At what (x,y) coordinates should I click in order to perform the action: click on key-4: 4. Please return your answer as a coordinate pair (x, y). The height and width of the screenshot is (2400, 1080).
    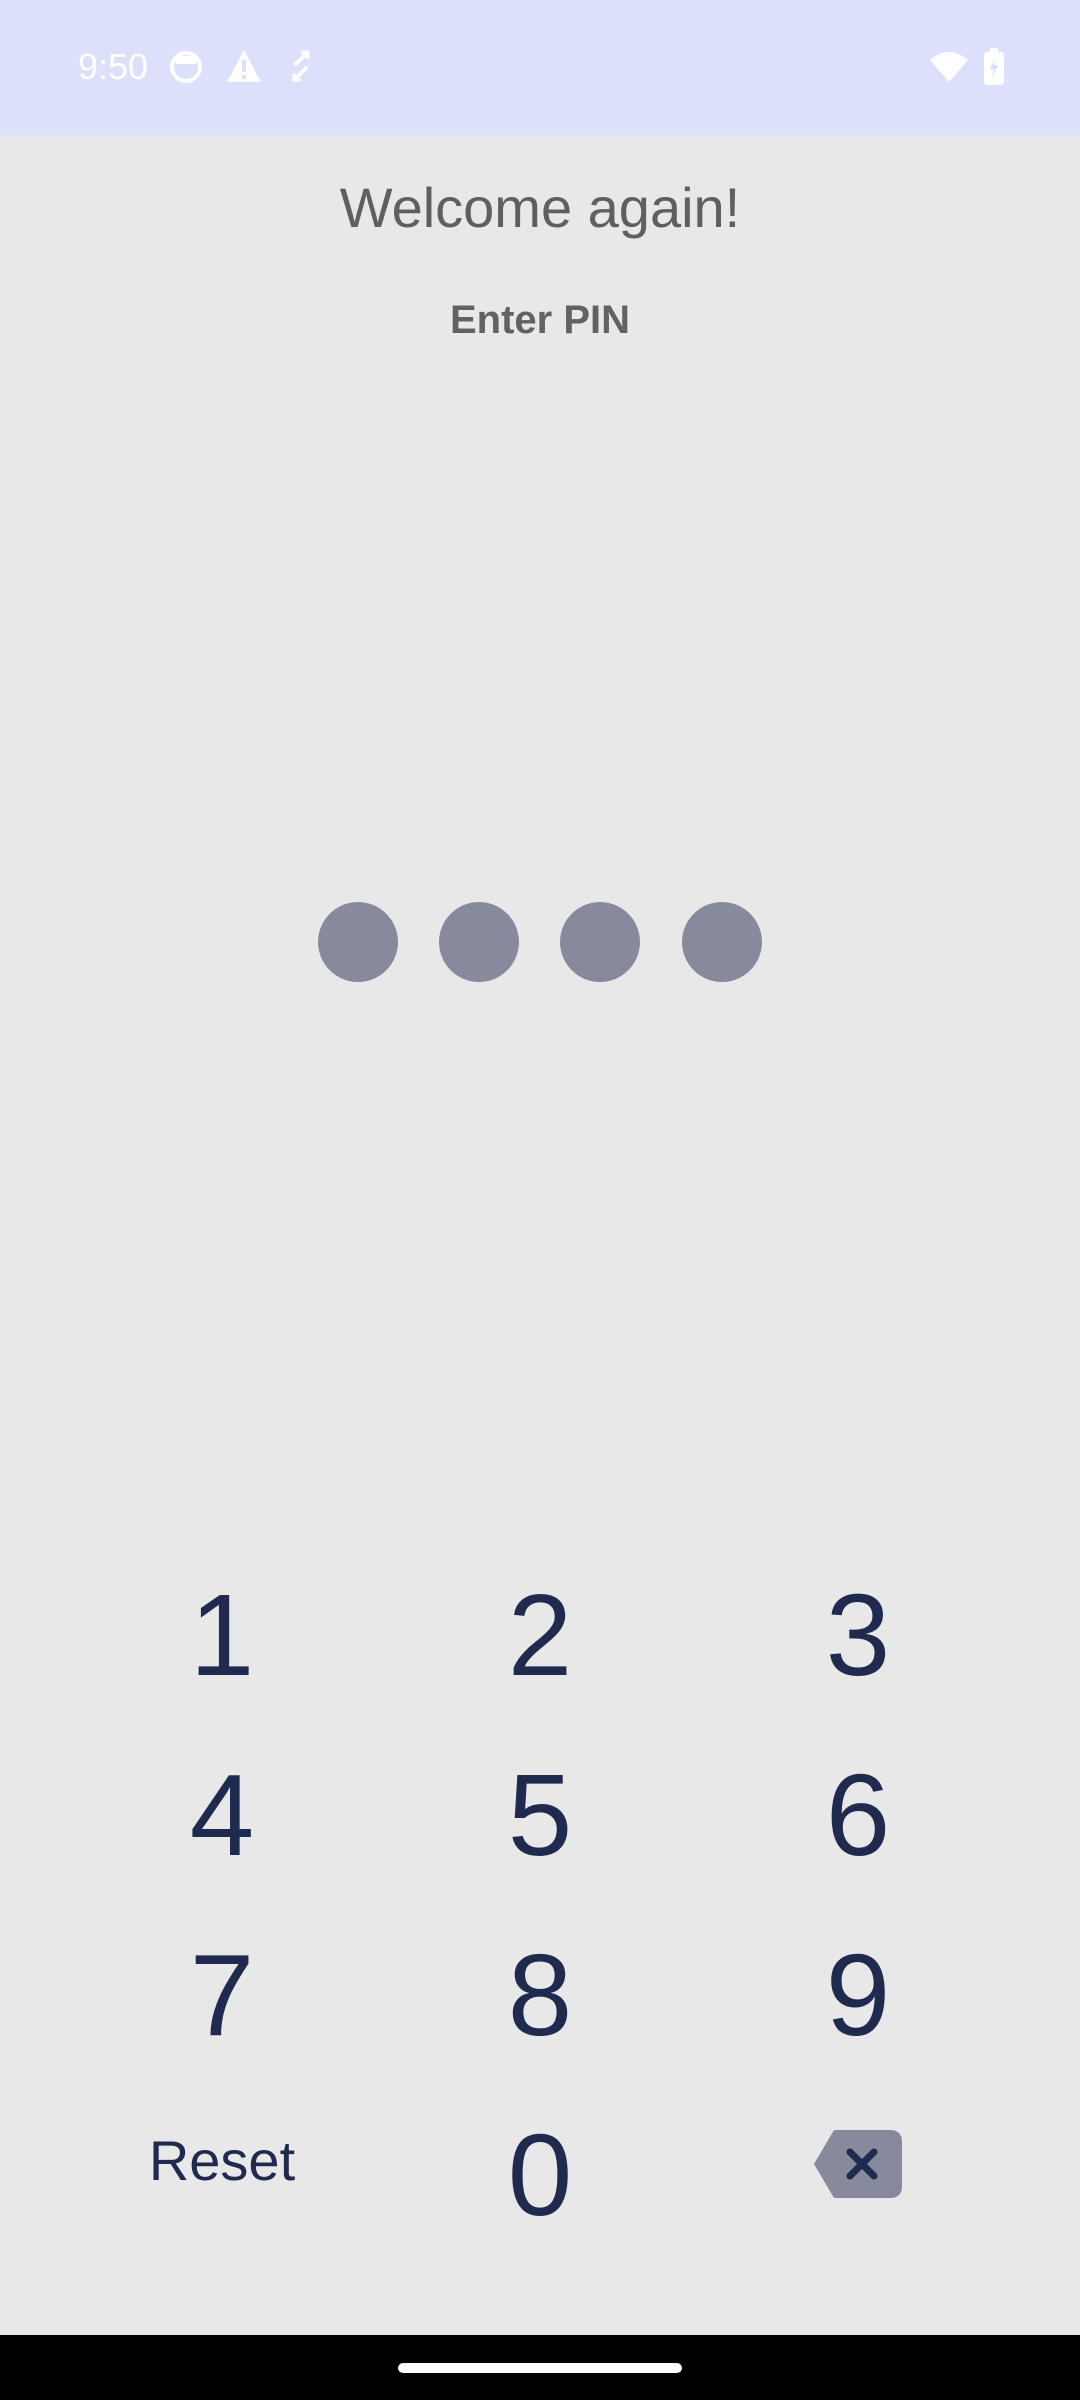
    Looking at the image, I should click on (222, 1815).